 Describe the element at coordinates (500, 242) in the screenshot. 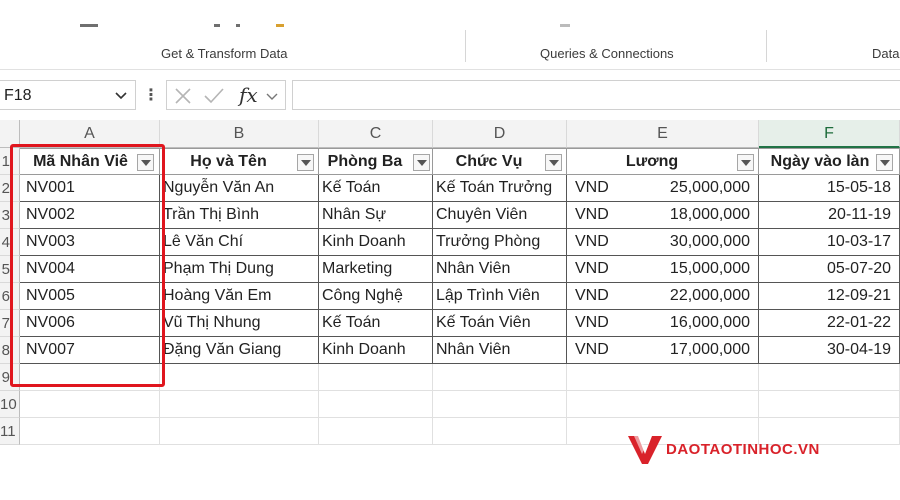

I see `table-cell-role: Trưởng Phòng` at that location.